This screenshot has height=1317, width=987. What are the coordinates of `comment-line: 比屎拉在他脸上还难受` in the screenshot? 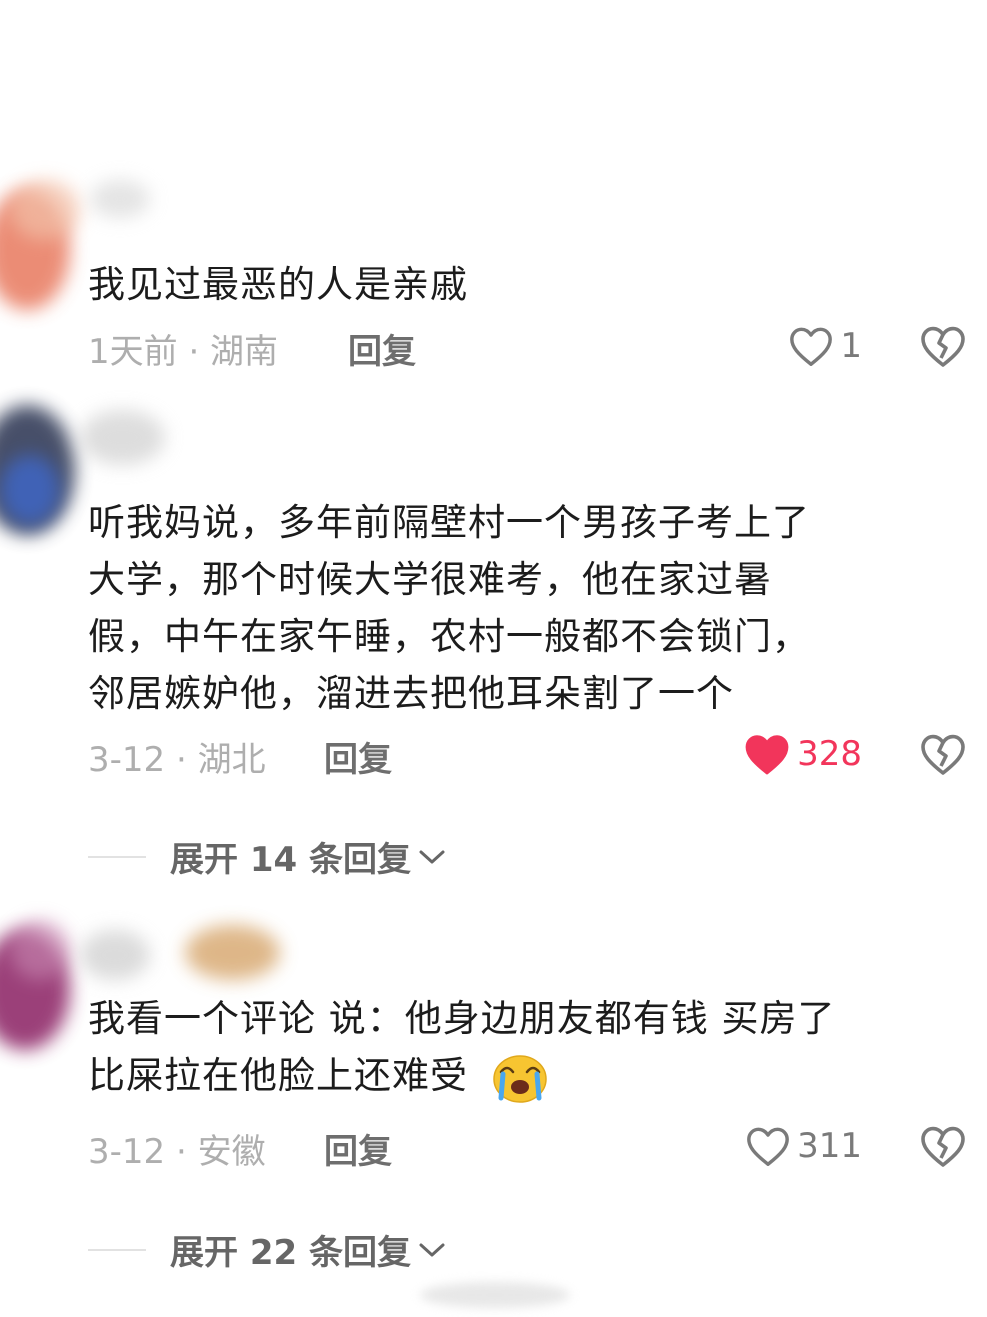 It's located at (462, 1075).